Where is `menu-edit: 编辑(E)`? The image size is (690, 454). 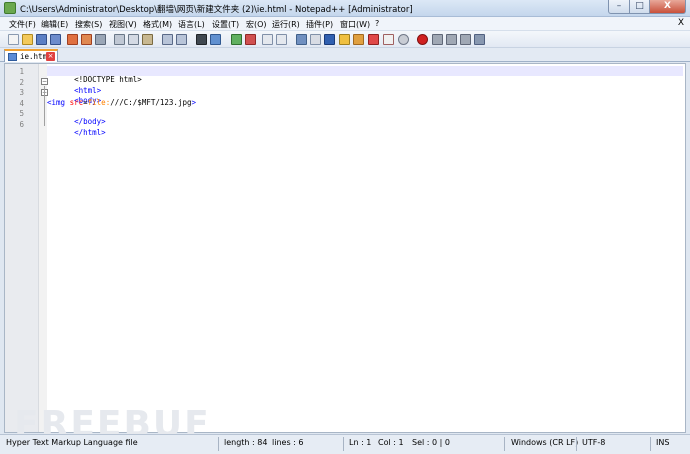 menu-edit: 编辑(E) is located at coordinates (54, 24).